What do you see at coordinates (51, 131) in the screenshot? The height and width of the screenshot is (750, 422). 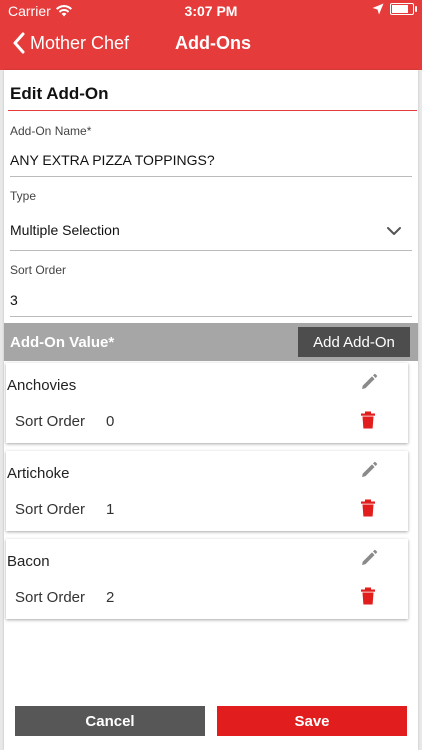 I see `addon-name-label: Add-On Name*` at bounding box center [51, 131].